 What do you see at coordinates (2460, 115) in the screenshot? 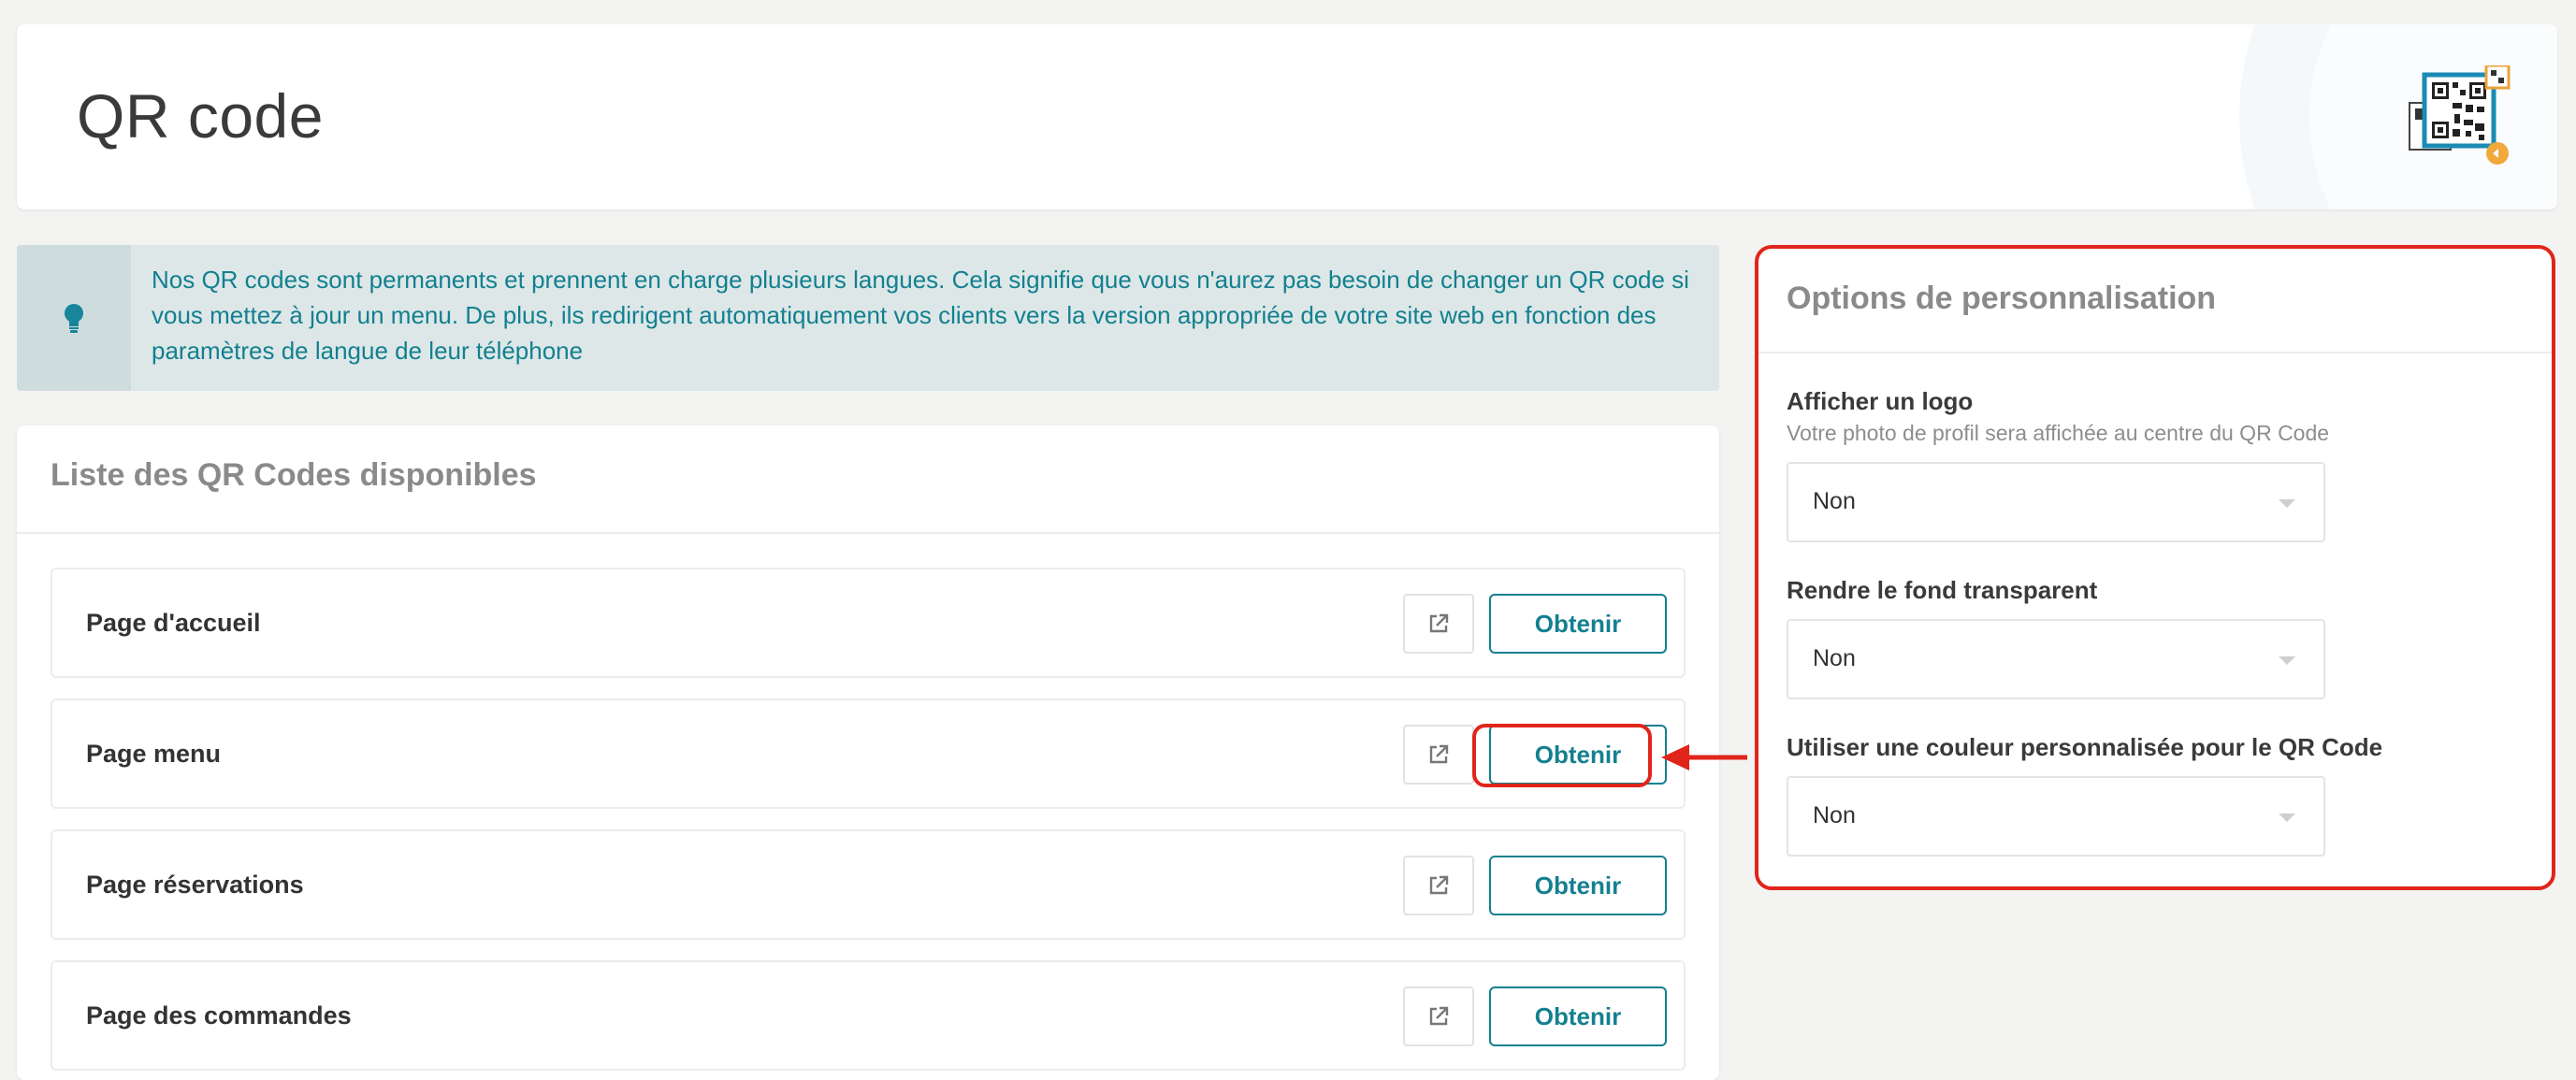
I see `qr-code-icon` at bounding box center [2460, 115].